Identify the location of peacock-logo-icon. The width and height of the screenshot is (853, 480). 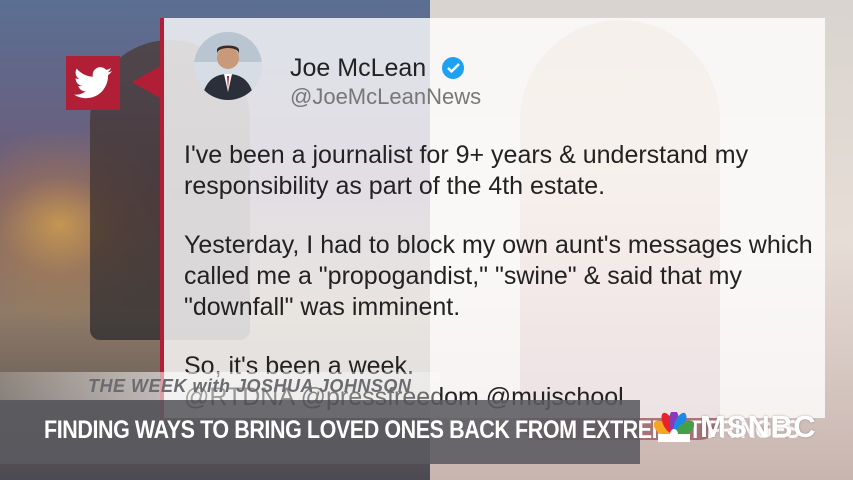
(674, 427).